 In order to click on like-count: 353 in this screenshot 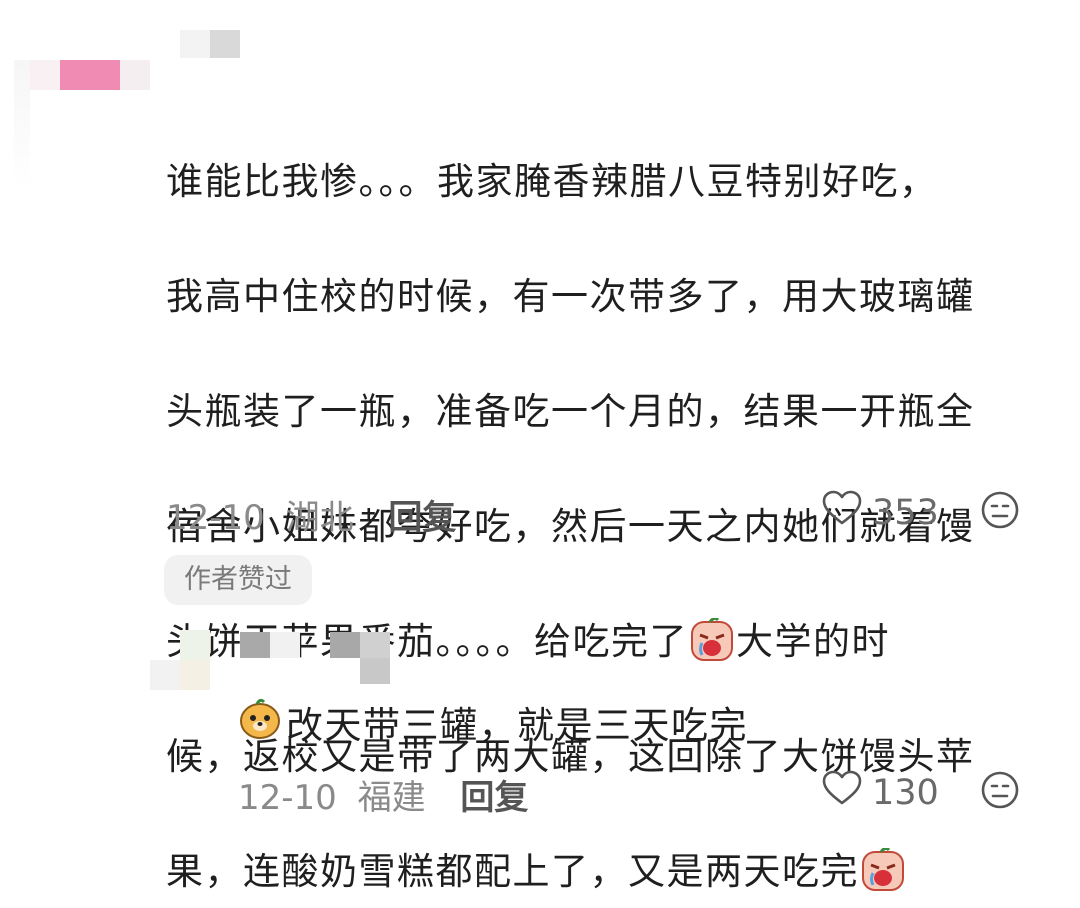, I will do `click(905, 512)`.